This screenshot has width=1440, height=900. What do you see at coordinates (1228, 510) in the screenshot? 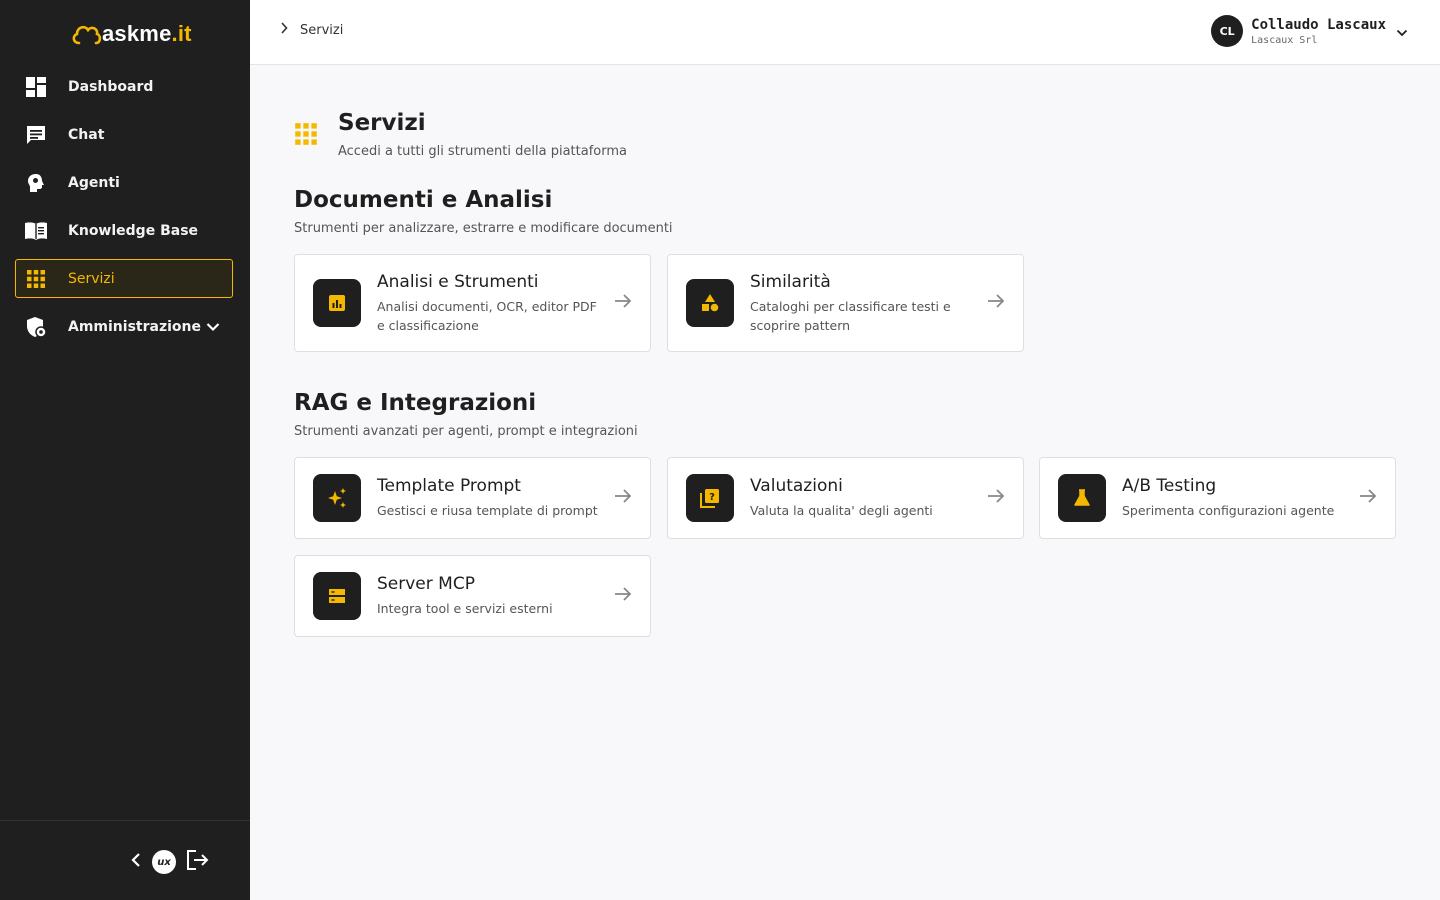
I see `card-description: Sperimenta configurazioni agente` at bounding box center [1228, 510].